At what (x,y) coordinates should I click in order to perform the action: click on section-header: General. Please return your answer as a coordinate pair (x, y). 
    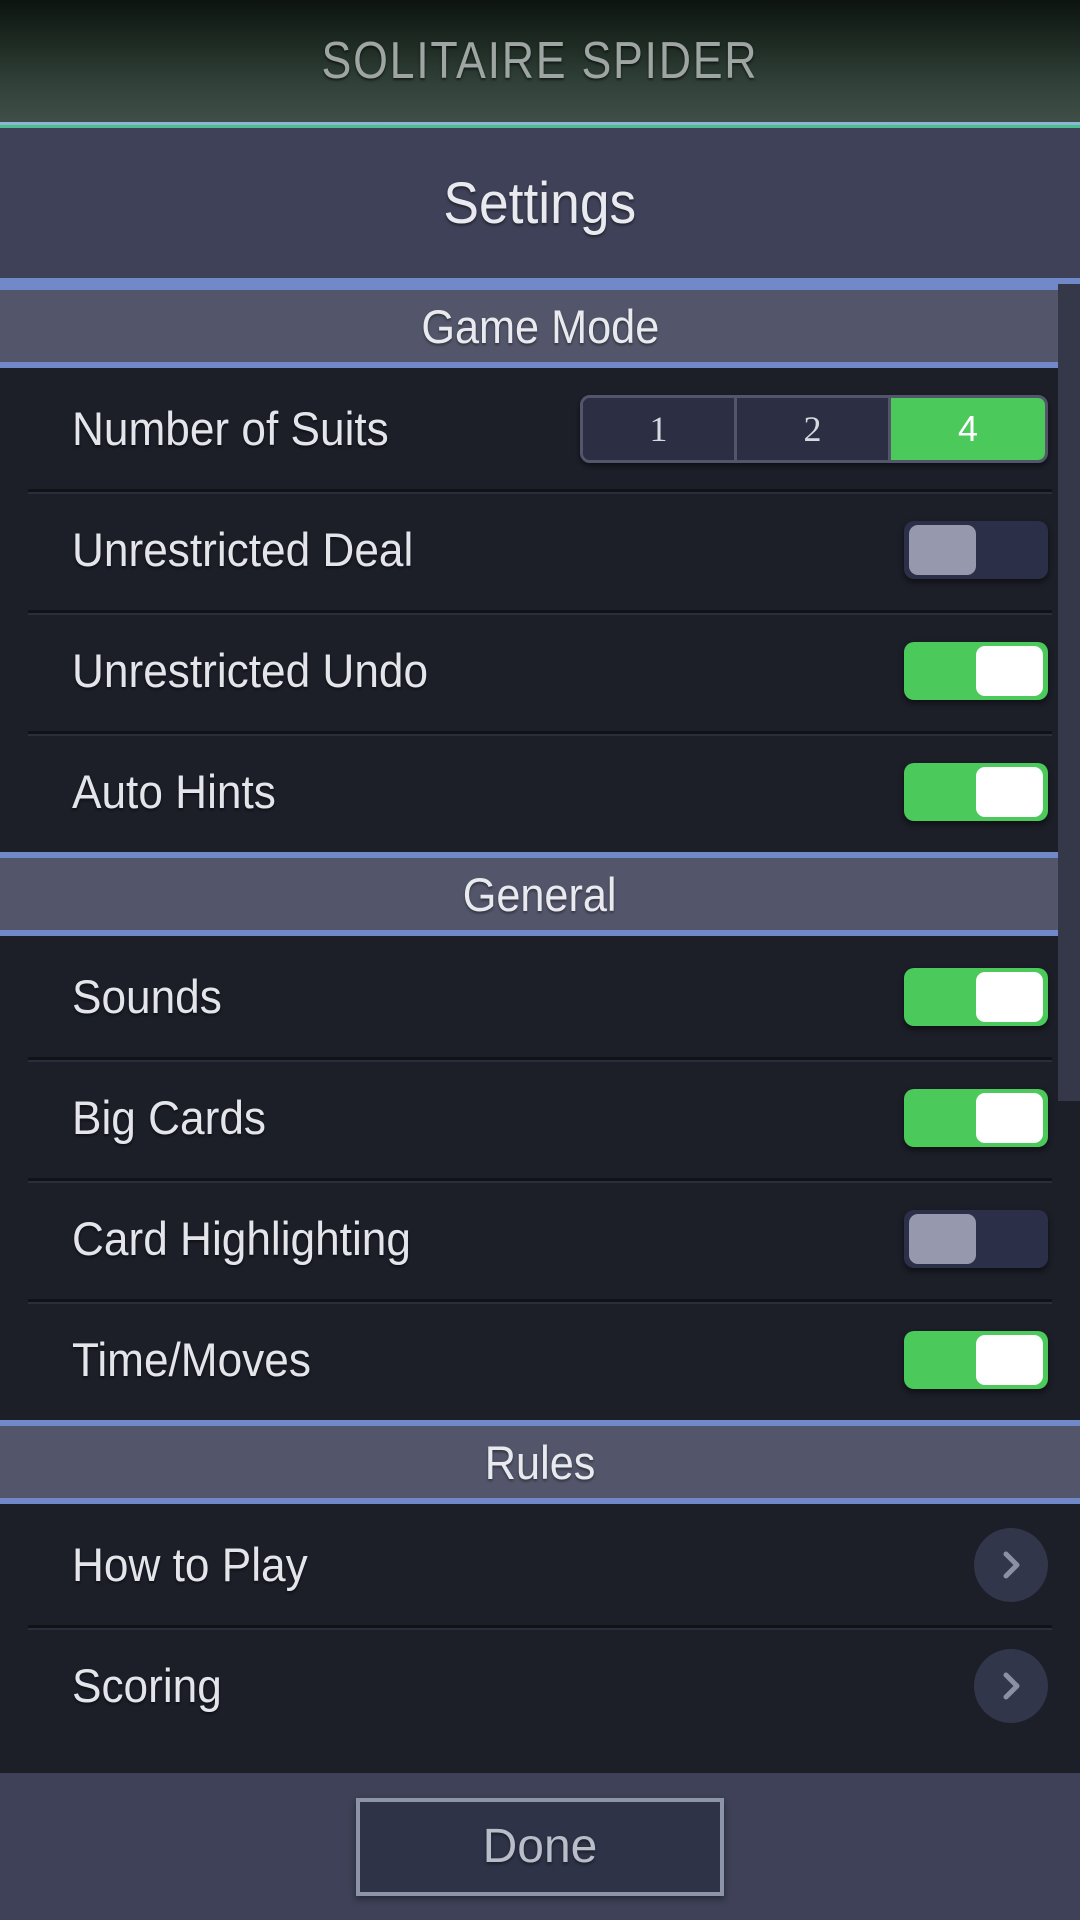
    Looking at the image, I should click on (540, 894).